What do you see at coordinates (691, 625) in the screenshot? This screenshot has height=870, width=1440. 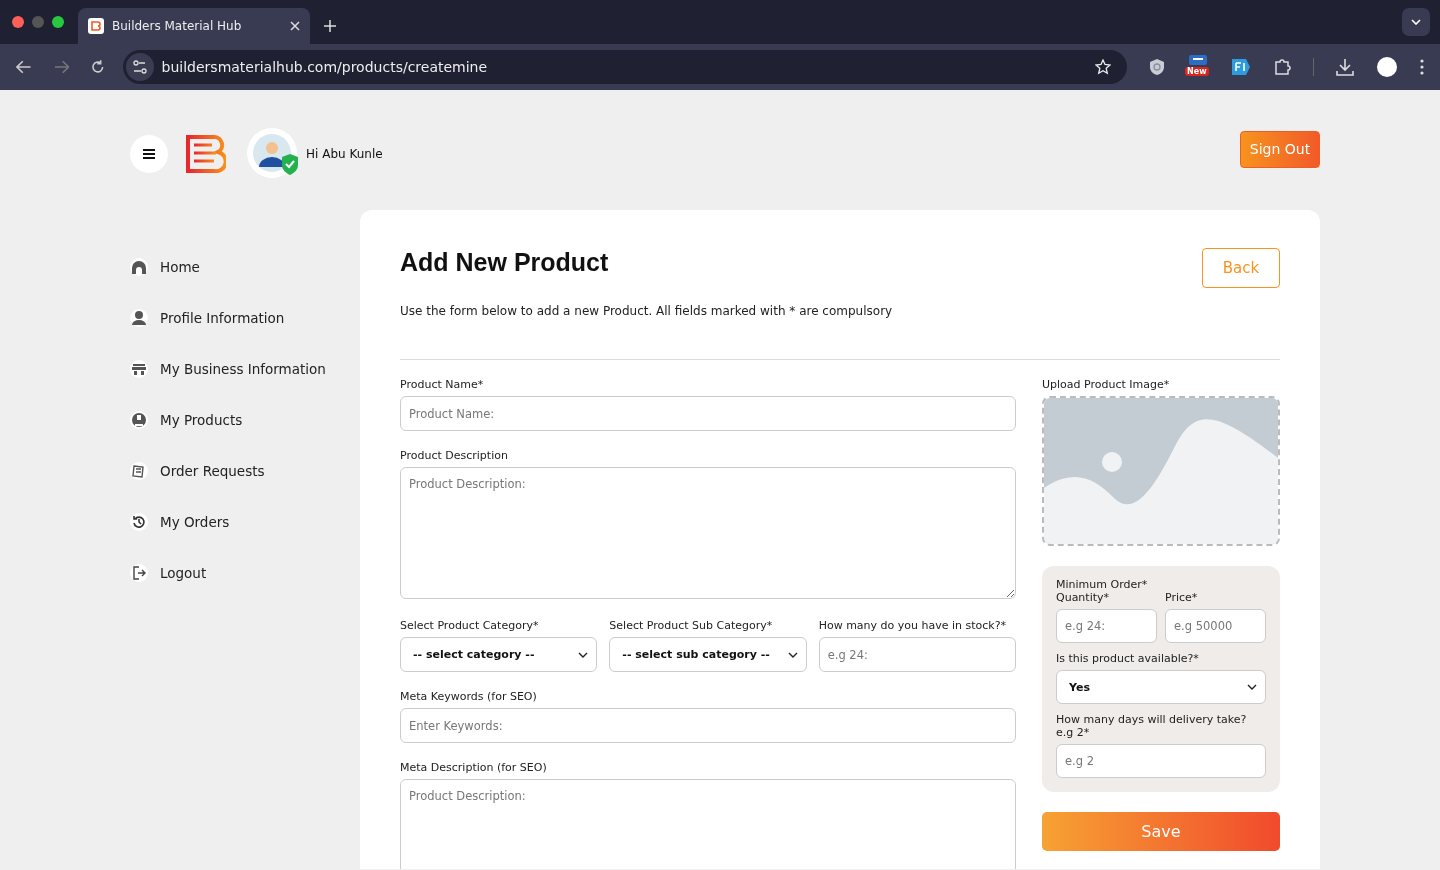 I see `field-label: Select Product Sub Category*` at bounding box center [691, 625].